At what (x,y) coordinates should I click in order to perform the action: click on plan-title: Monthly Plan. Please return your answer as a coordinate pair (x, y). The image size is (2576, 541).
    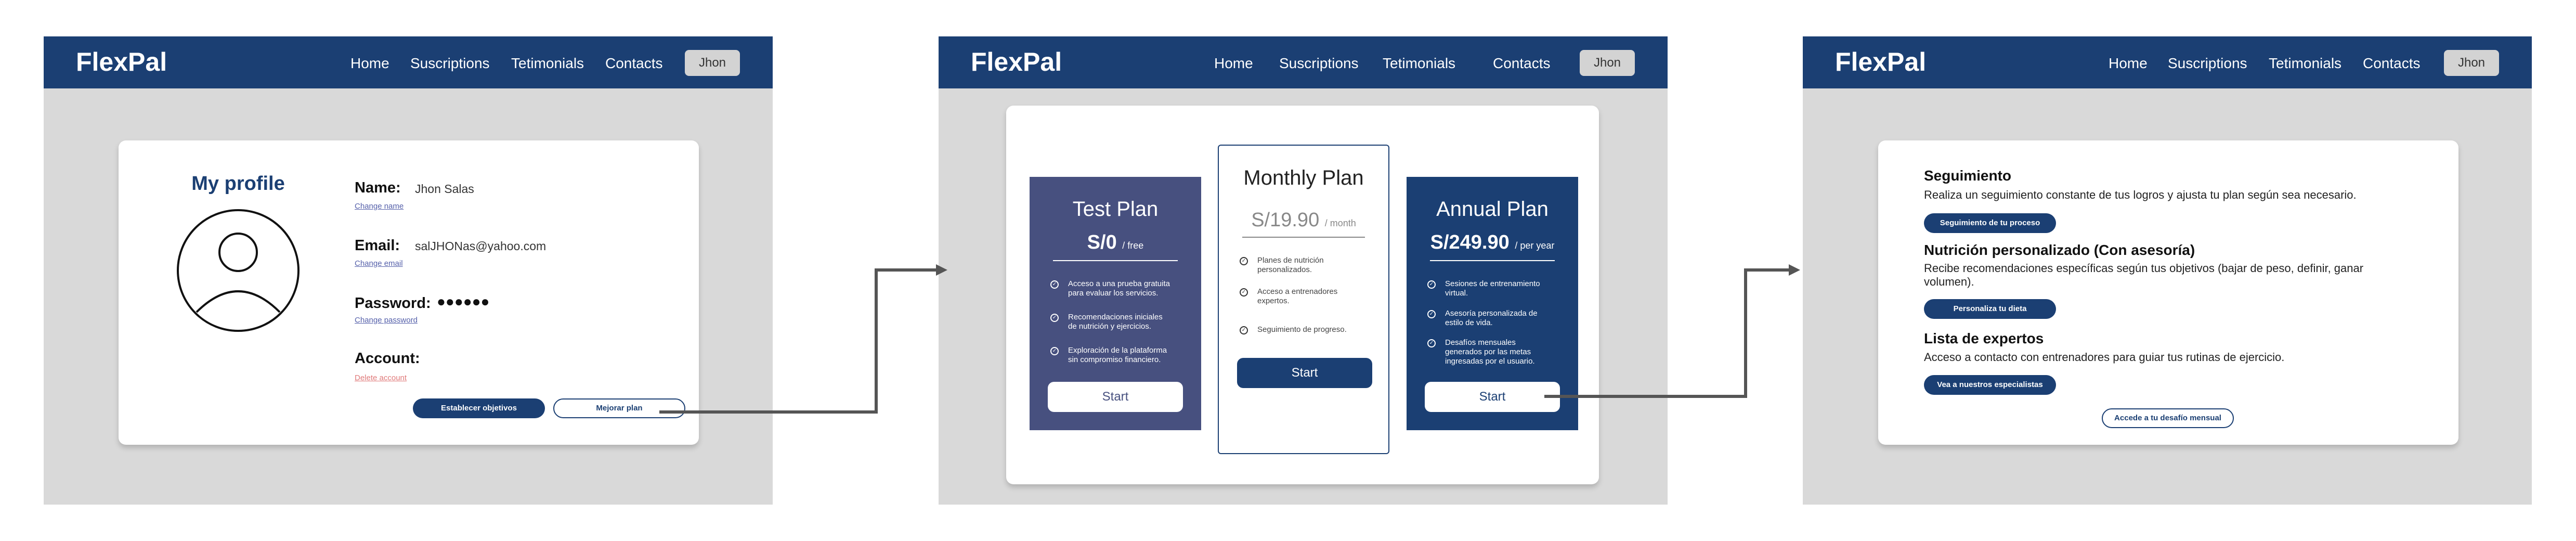
    Looking at the image, I should click on (1303, 177).